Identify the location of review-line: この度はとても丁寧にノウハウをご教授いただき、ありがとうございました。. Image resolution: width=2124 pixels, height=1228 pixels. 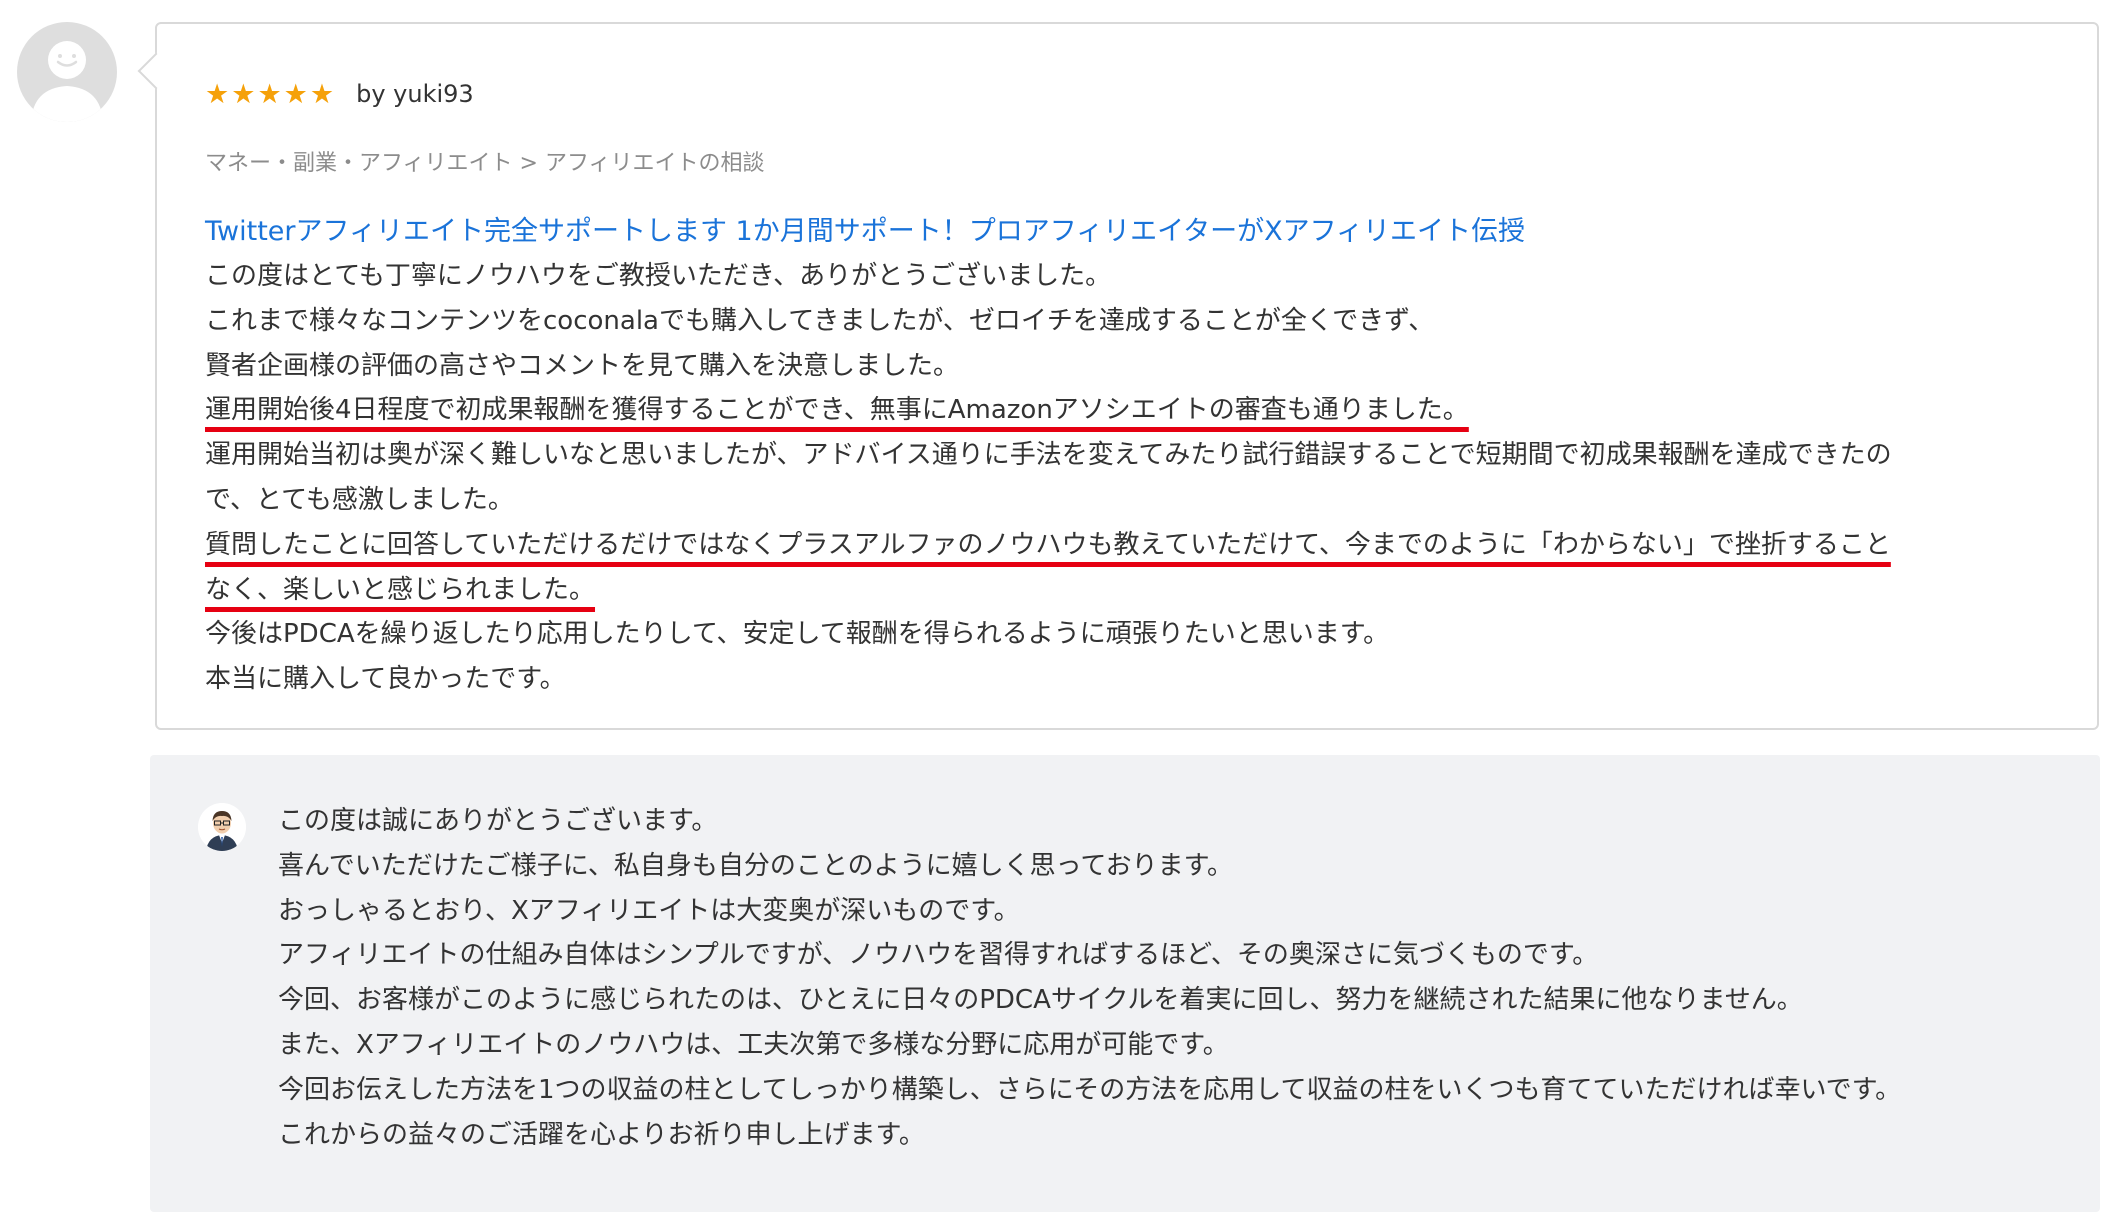
(658, 276).